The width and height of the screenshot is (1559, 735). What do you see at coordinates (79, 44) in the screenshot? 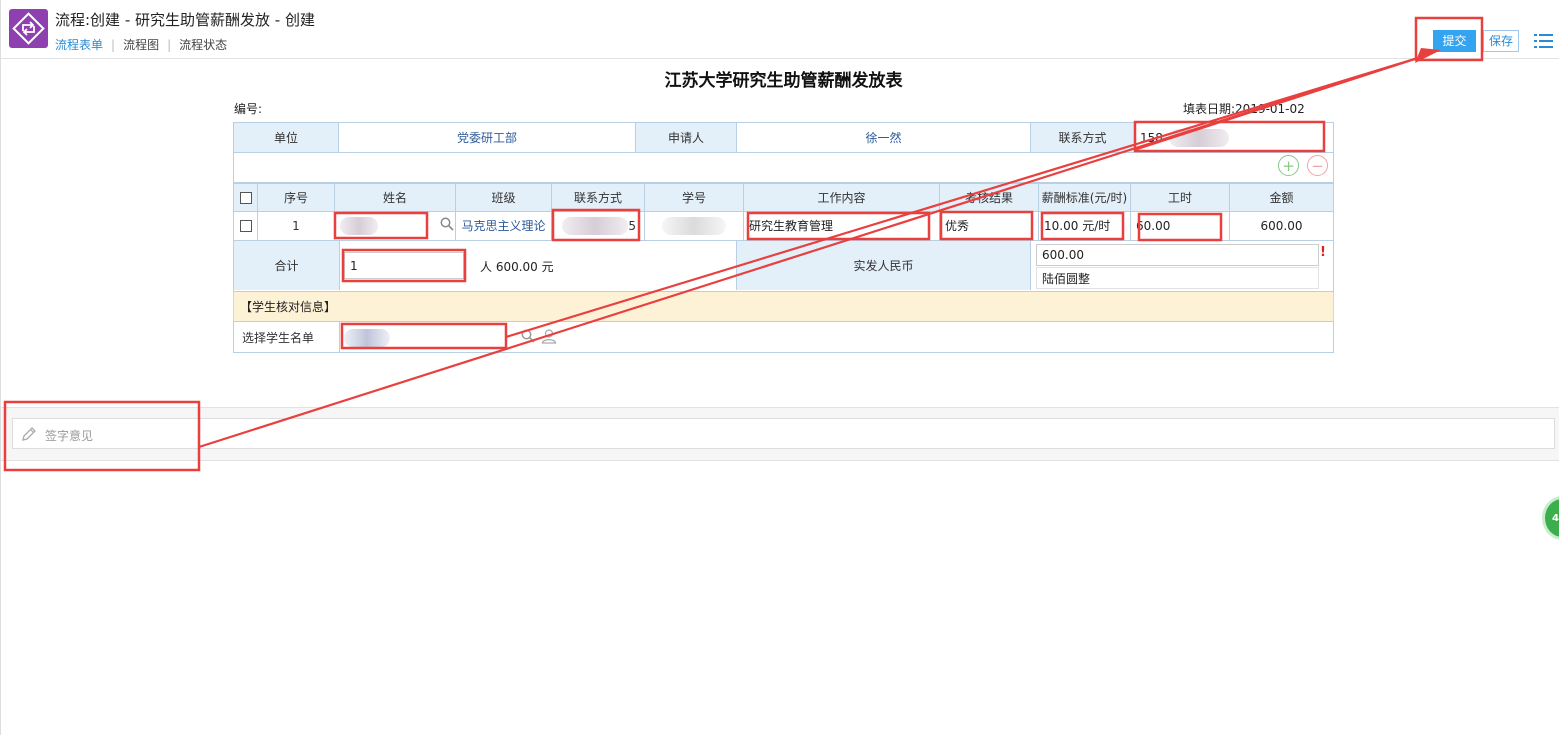
I see `tab-flow-form: 流程表单` at bounding box center [79, 44].